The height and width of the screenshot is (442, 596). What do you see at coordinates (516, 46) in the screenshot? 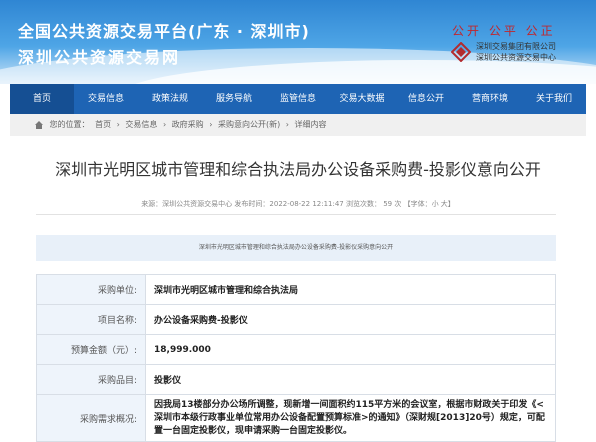
I see `org-name-group: 深圳交易集团有限公司` at bounding box center [516, 46].